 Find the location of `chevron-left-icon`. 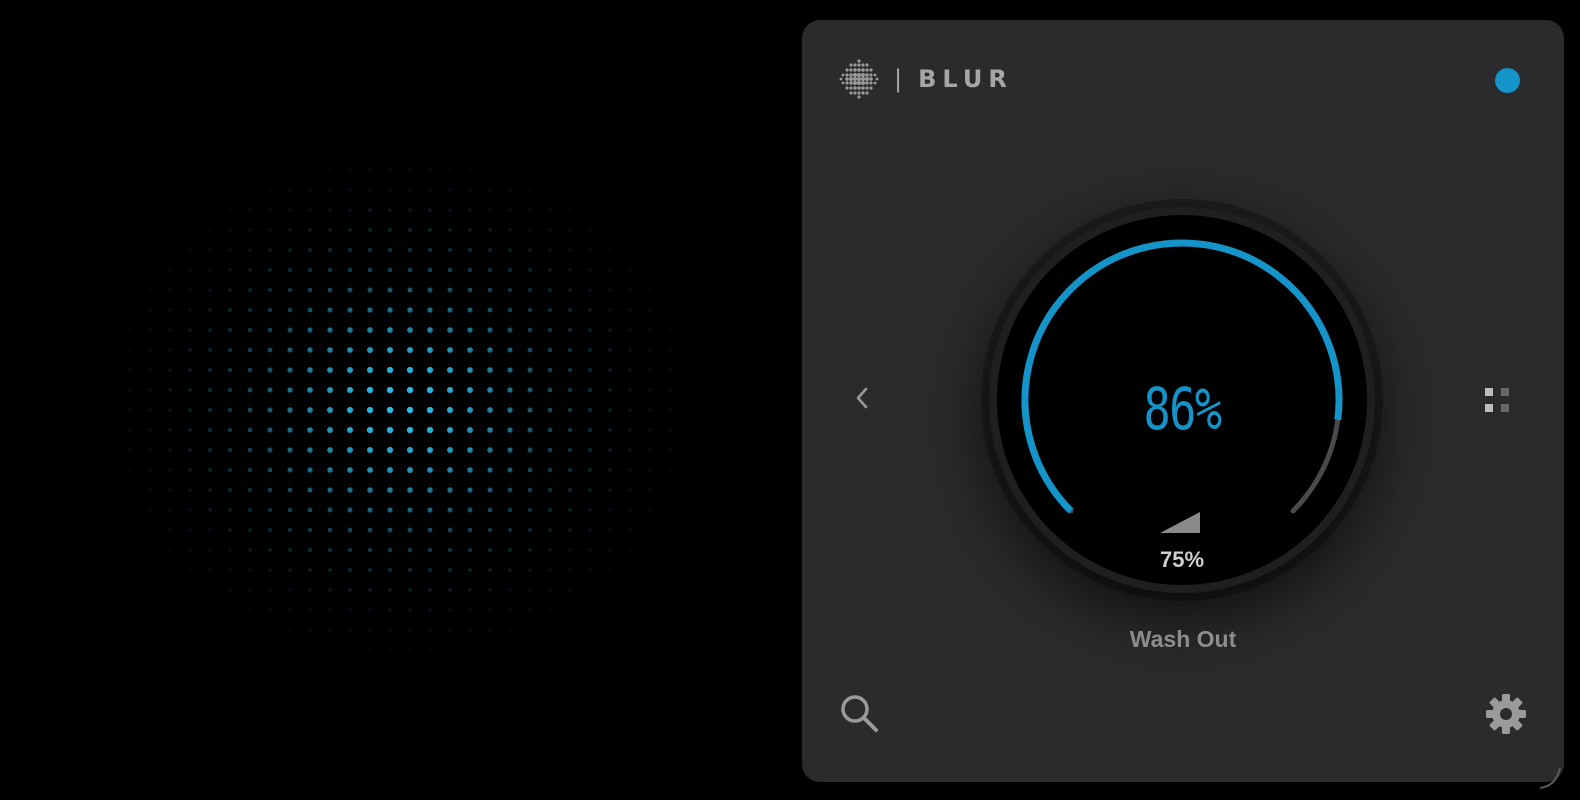

chevron-left-icon is located at coordinates (862, 398).